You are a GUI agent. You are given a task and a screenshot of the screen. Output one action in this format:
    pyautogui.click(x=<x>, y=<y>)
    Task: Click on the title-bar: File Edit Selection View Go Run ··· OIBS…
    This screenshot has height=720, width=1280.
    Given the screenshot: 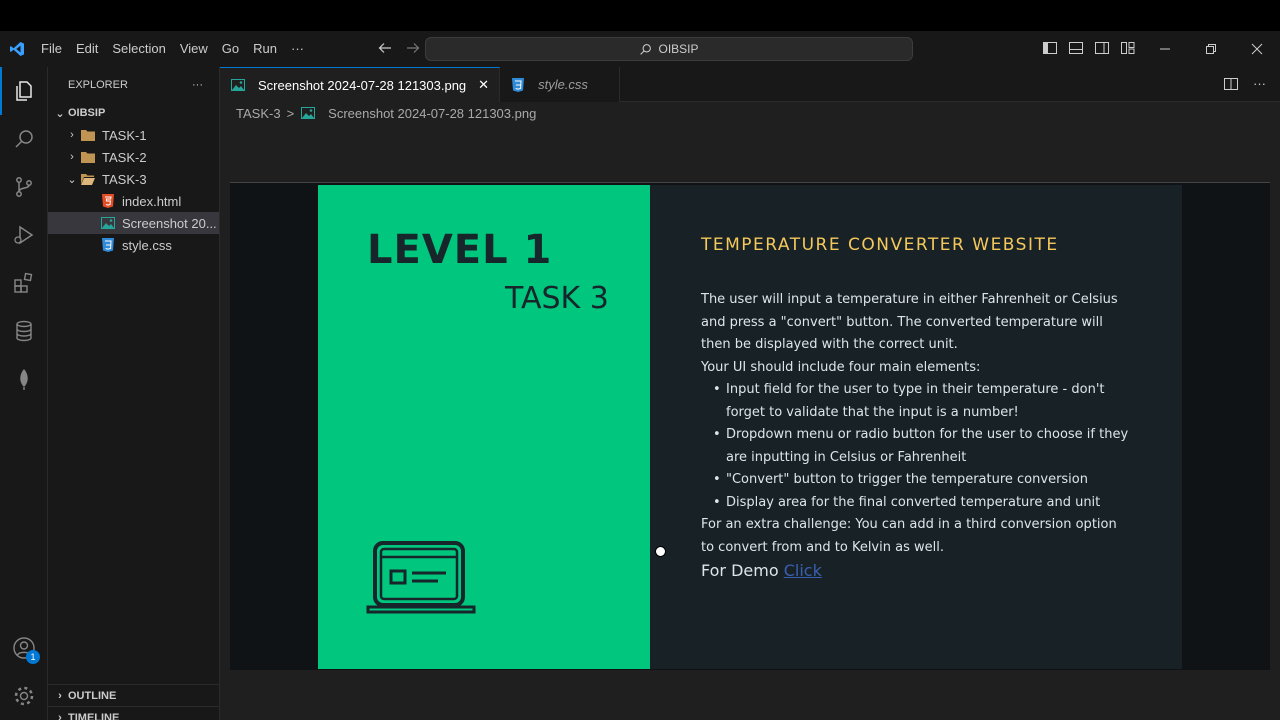 What is the action you would take?
    pyautogui.click(x=640, y=49)
    